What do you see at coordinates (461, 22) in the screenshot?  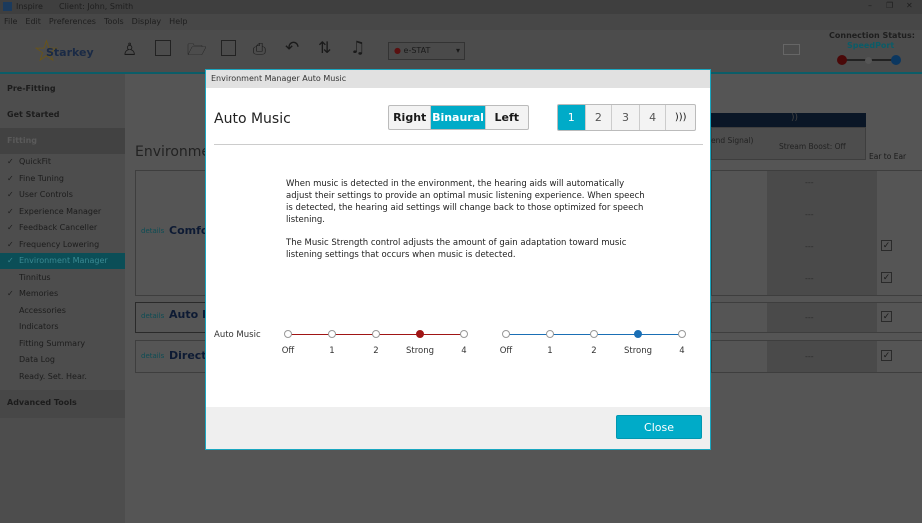 I see `menu-bar: File Edit Preferences Tools Display Help` at bounding box center [461, 22].